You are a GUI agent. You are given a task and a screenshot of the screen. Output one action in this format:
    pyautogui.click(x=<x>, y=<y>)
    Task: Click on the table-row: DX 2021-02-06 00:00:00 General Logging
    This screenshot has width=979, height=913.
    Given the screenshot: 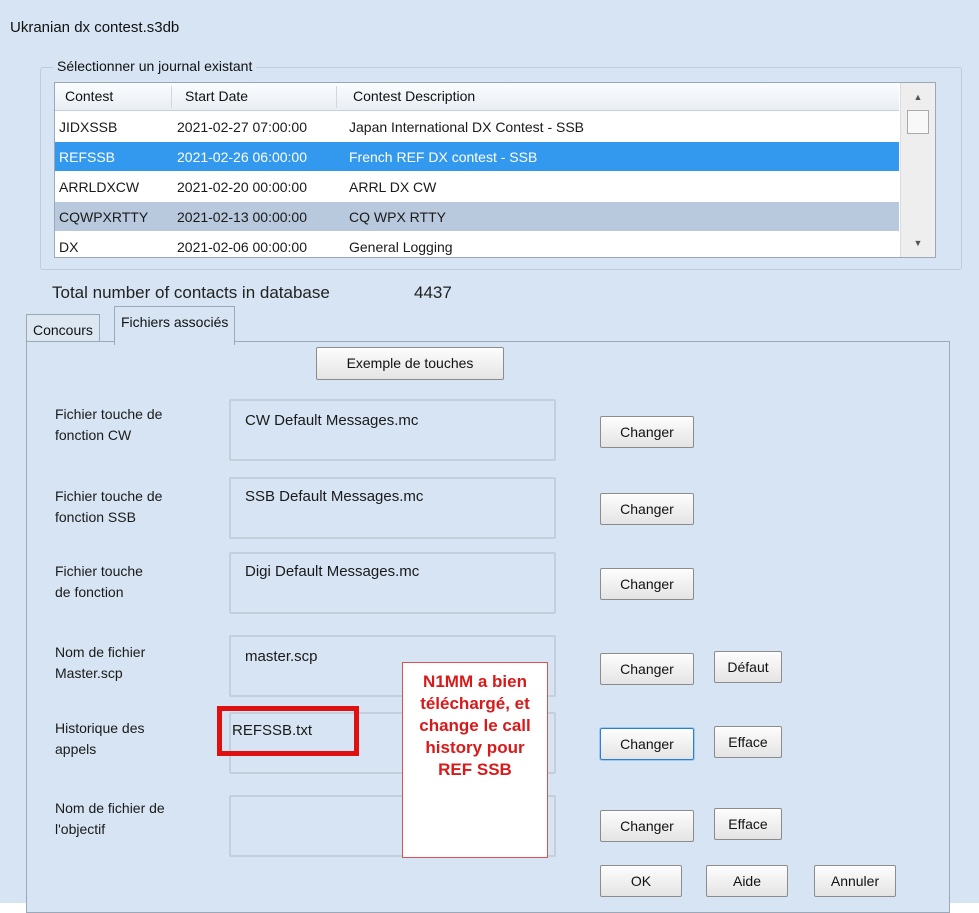 What is the action you would take?
    pyautogui.click(x=477, y=244)
    